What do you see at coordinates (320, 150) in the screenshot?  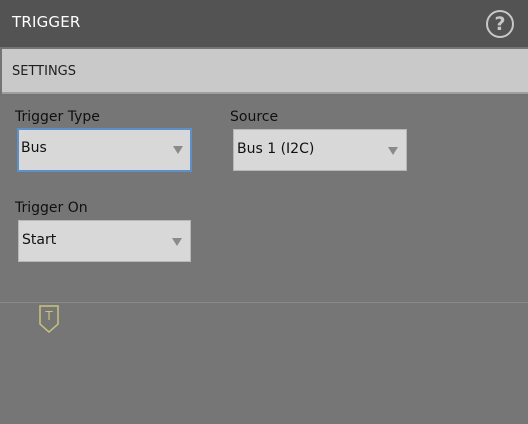 I see `source-dropdown: Bus 1 (I2C)` at bounding box center [320, 150].